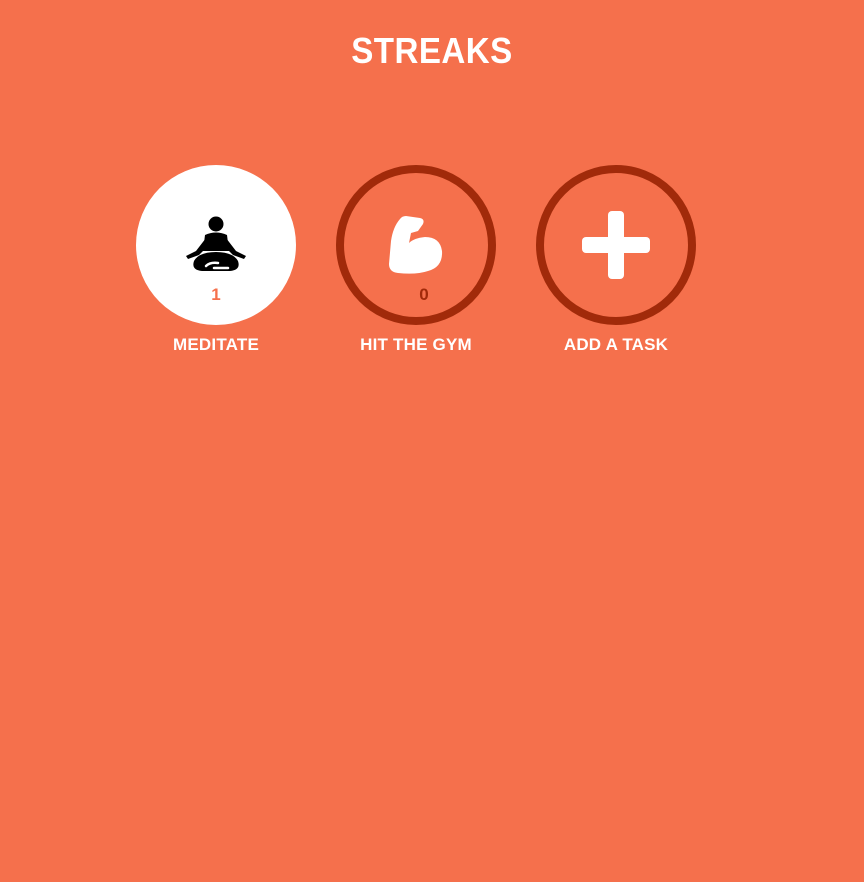 The image size is (864, 882). Describe the element at coordinates (432, 50) in the screenshot. I see `app-title: STREAKS` at that location.